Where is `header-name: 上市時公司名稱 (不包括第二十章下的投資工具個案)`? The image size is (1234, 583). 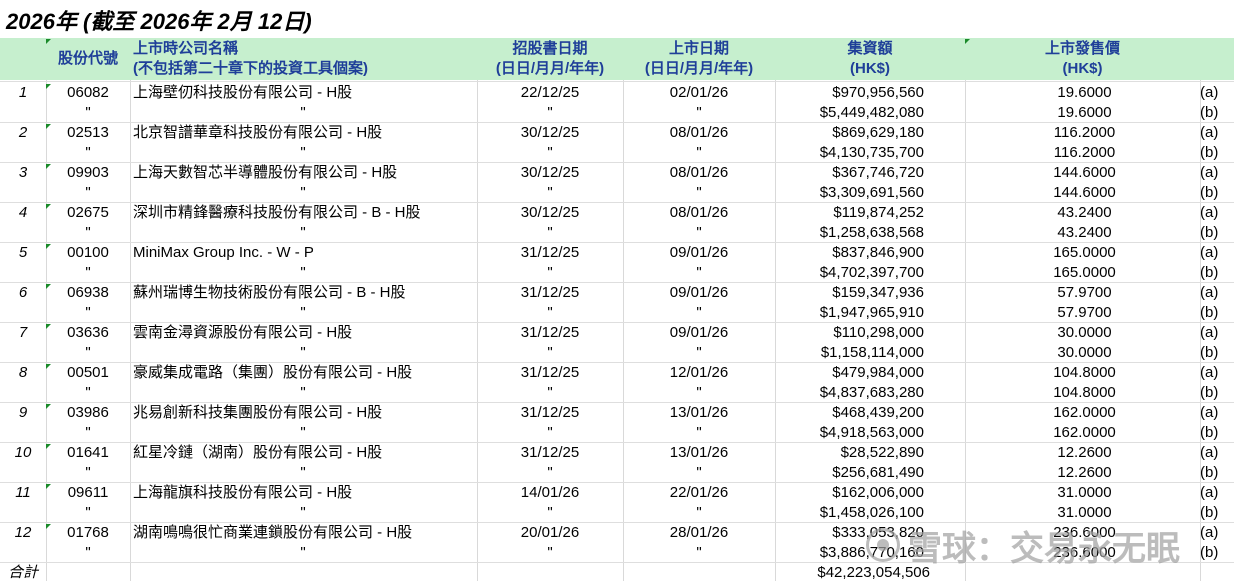
header-name: 上市時公司名稱 (不包括第二十章下的投資工具個案) is located at coordinates (303, 59).